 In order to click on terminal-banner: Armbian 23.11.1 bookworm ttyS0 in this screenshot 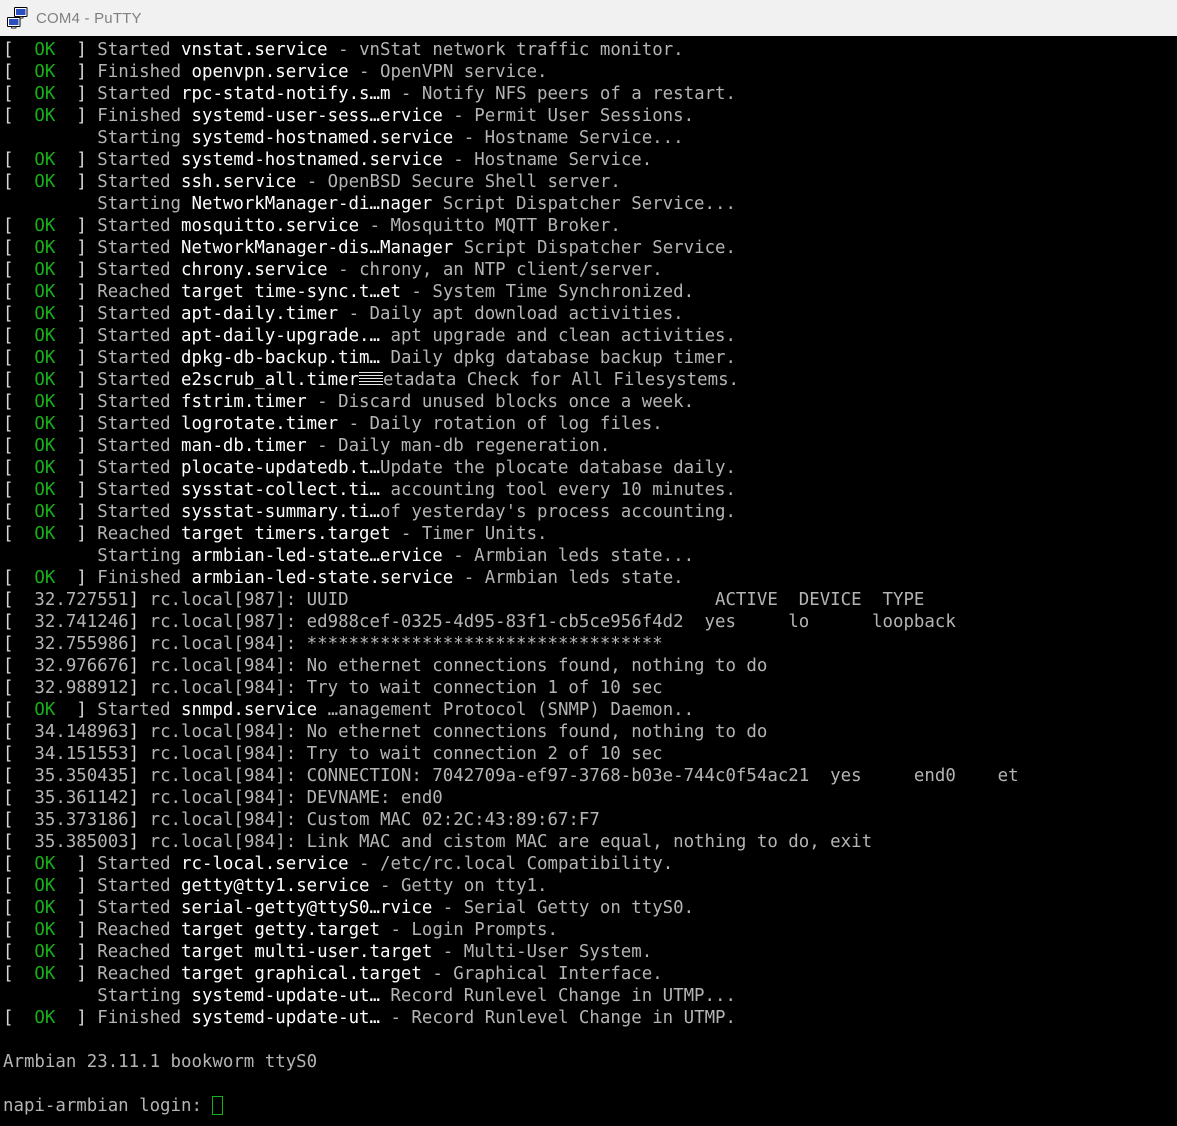, I will do `click(160, 1062)`.